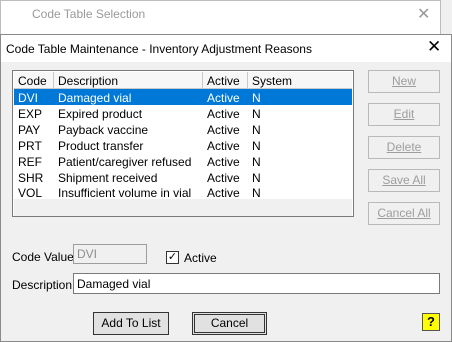 Image resolution: width=452 pixels, height=342 pixels. Describe the element at coordinates (220, 17) in the screenshot. I see `background-window: Code Table Selection ✕` at that location.